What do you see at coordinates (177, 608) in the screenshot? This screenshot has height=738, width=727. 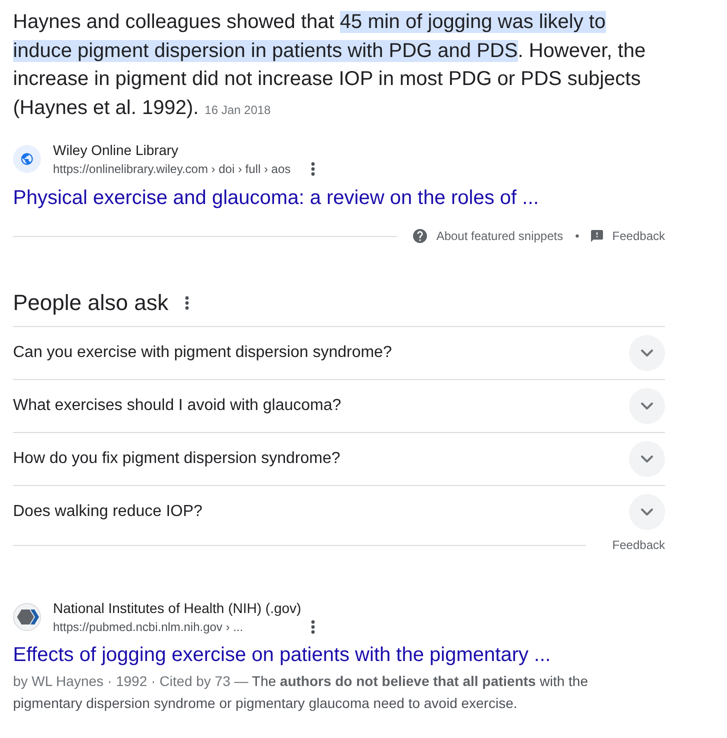 I see `source-name: National Institutes of Health (NIH) (.gov)` at bounding box center [177, 608].